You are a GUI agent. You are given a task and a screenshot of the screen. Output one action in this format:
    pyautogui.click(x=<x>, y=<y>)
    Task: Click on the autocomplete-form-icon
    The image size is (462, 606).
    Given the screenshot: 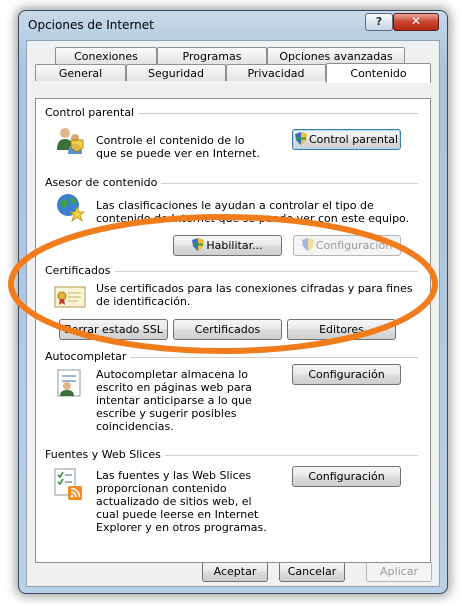 What is the action you would take?
    pyautogui.click(x=70, y=384)
    